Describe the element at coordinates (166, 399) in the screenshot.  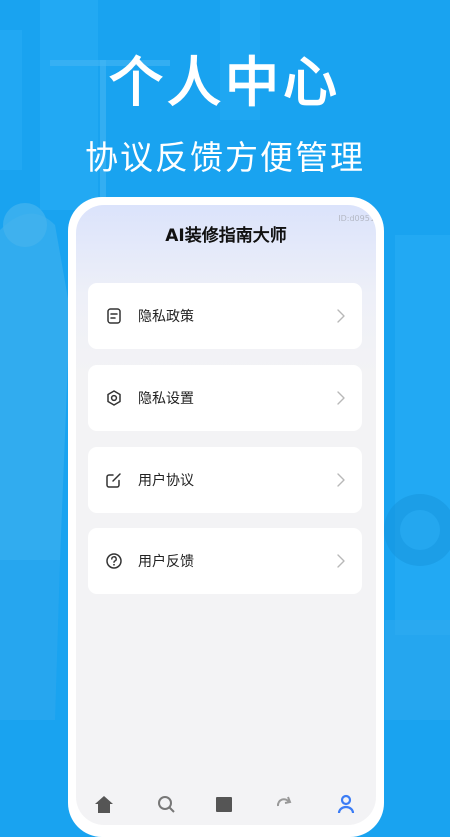
I see `menu-item-label: 隐私设置` at that location.